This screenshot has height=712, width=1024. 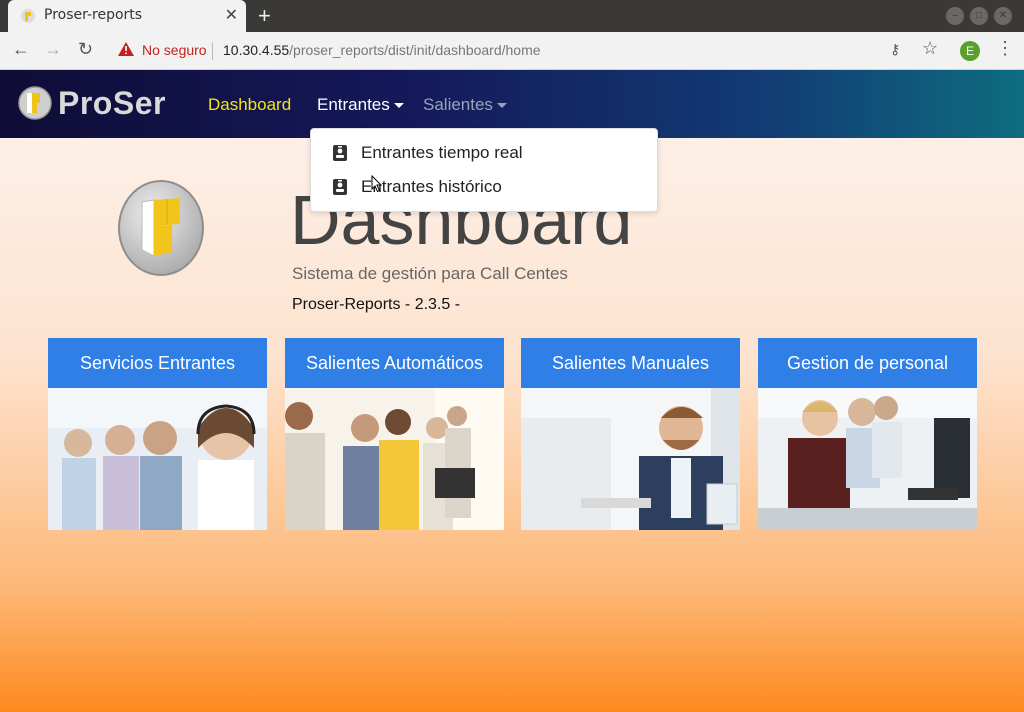 I want to click on minimize-icon: –, so click(x=955, y=16).